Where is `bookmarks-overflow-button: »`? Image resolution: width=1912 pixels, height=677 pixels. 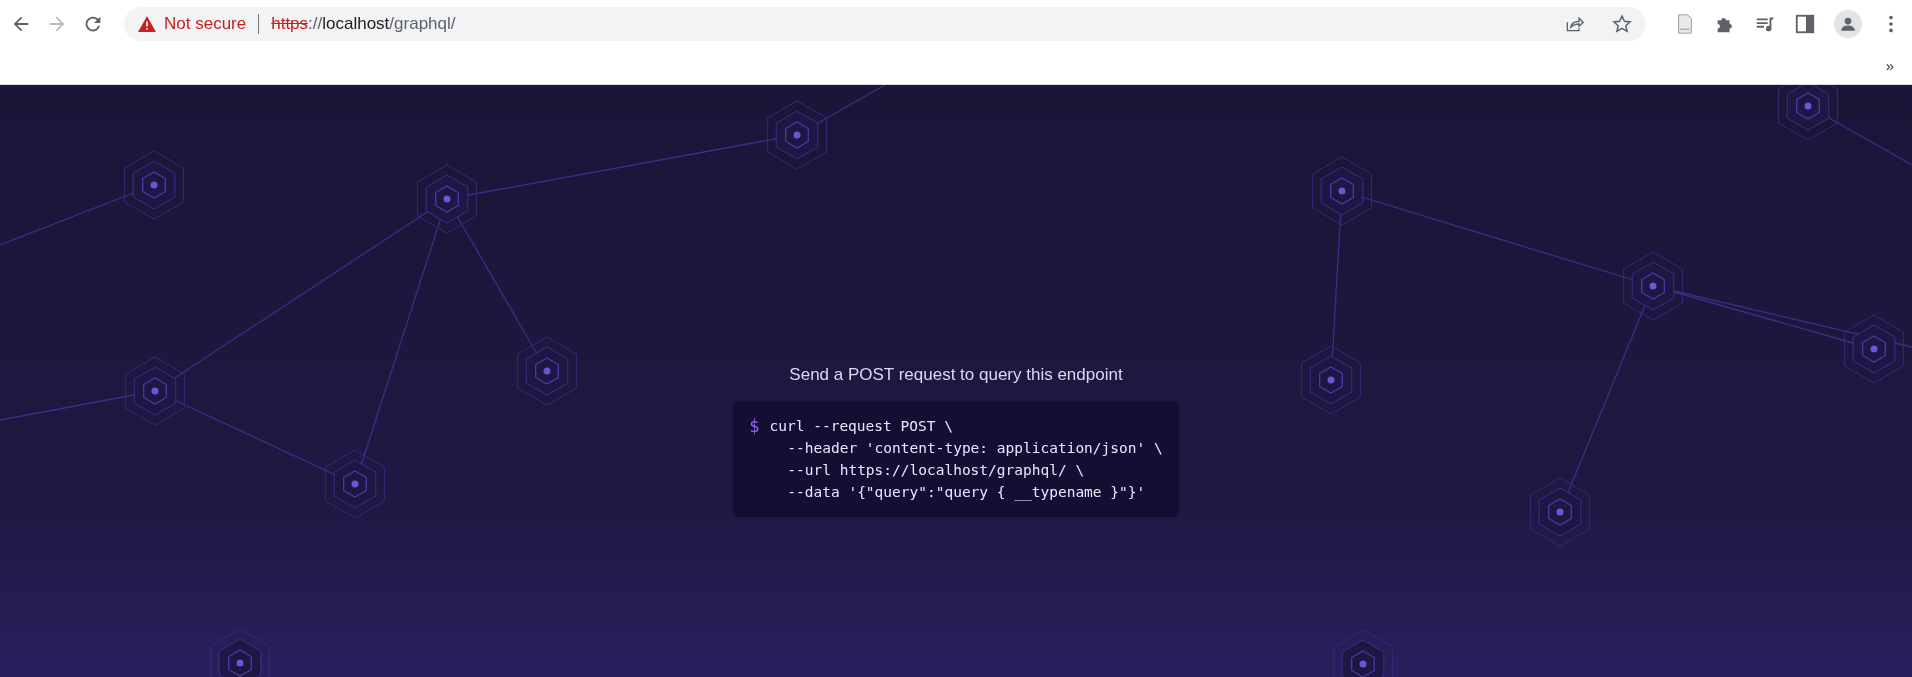 bookmarks-overflow-button: » is located at coordinates (1889, 65).